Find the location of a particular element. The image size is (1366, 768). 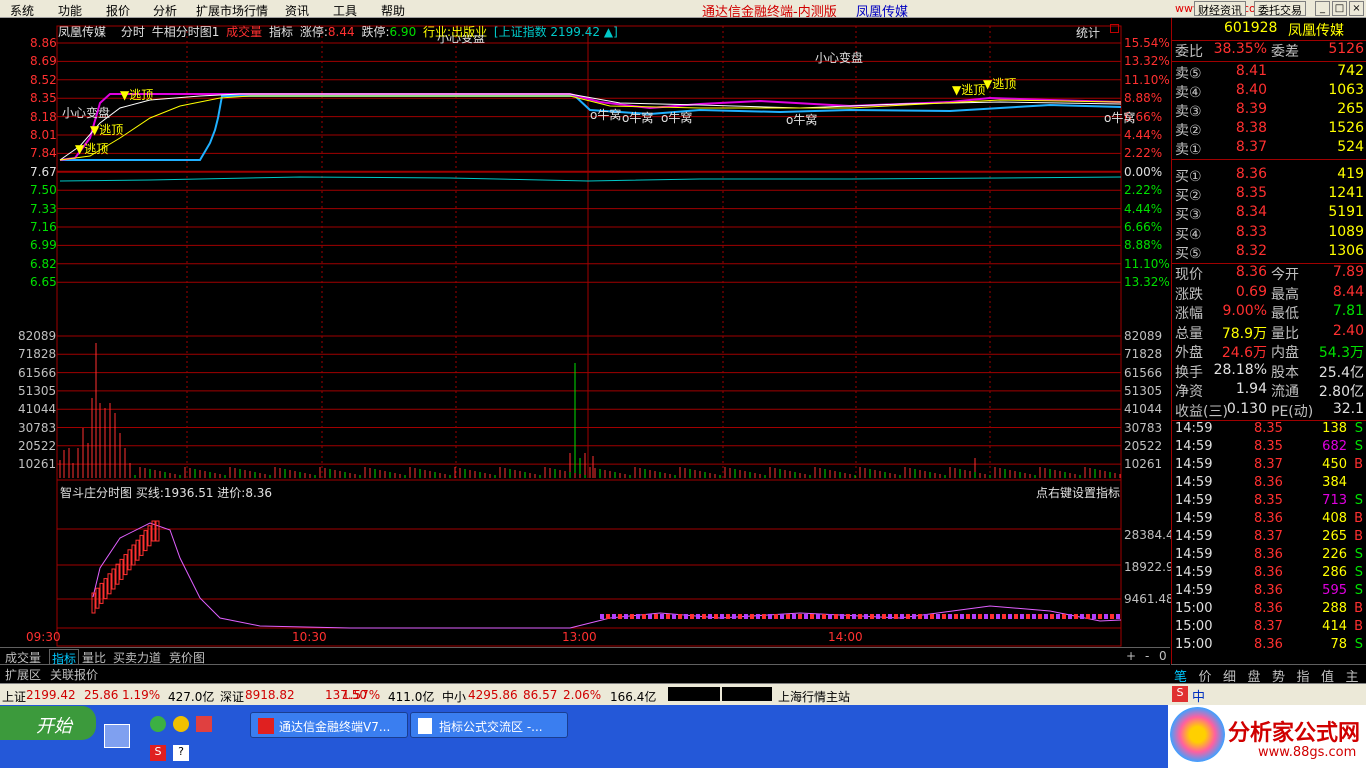

bid-level-row: 买④ 8.33 1089 is located at coordinates (1269, 233).